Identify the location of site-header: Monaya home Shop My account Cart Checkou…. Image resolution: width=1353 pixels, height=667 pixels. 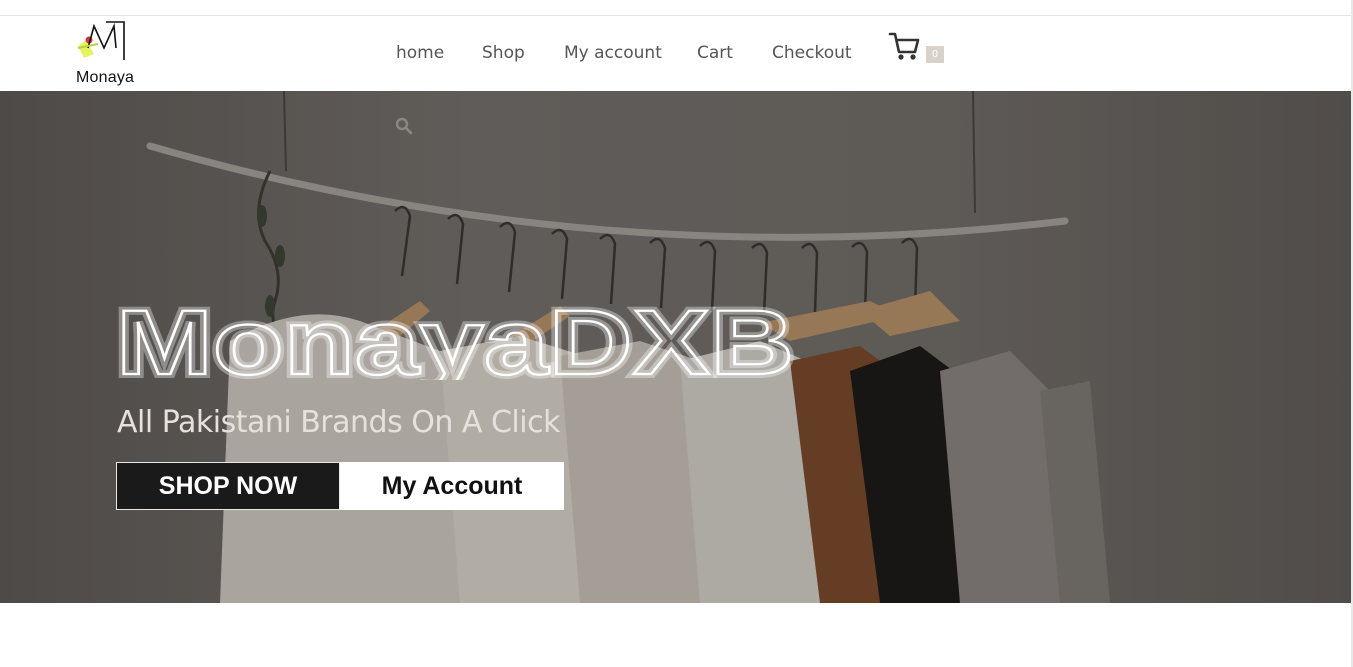
(676, 53).